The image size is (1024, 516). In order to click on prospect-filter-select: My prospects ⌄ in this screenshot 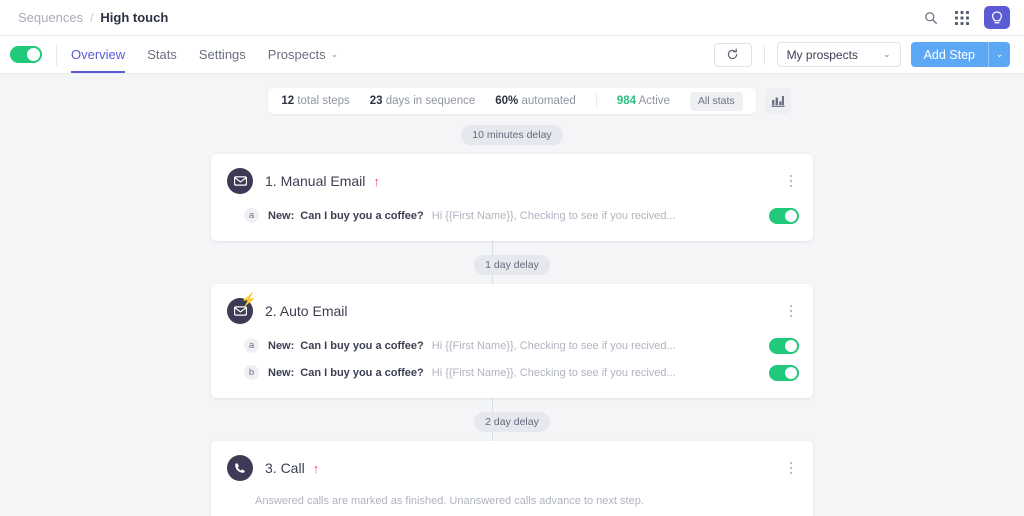, I will do `click(838, 54)`.